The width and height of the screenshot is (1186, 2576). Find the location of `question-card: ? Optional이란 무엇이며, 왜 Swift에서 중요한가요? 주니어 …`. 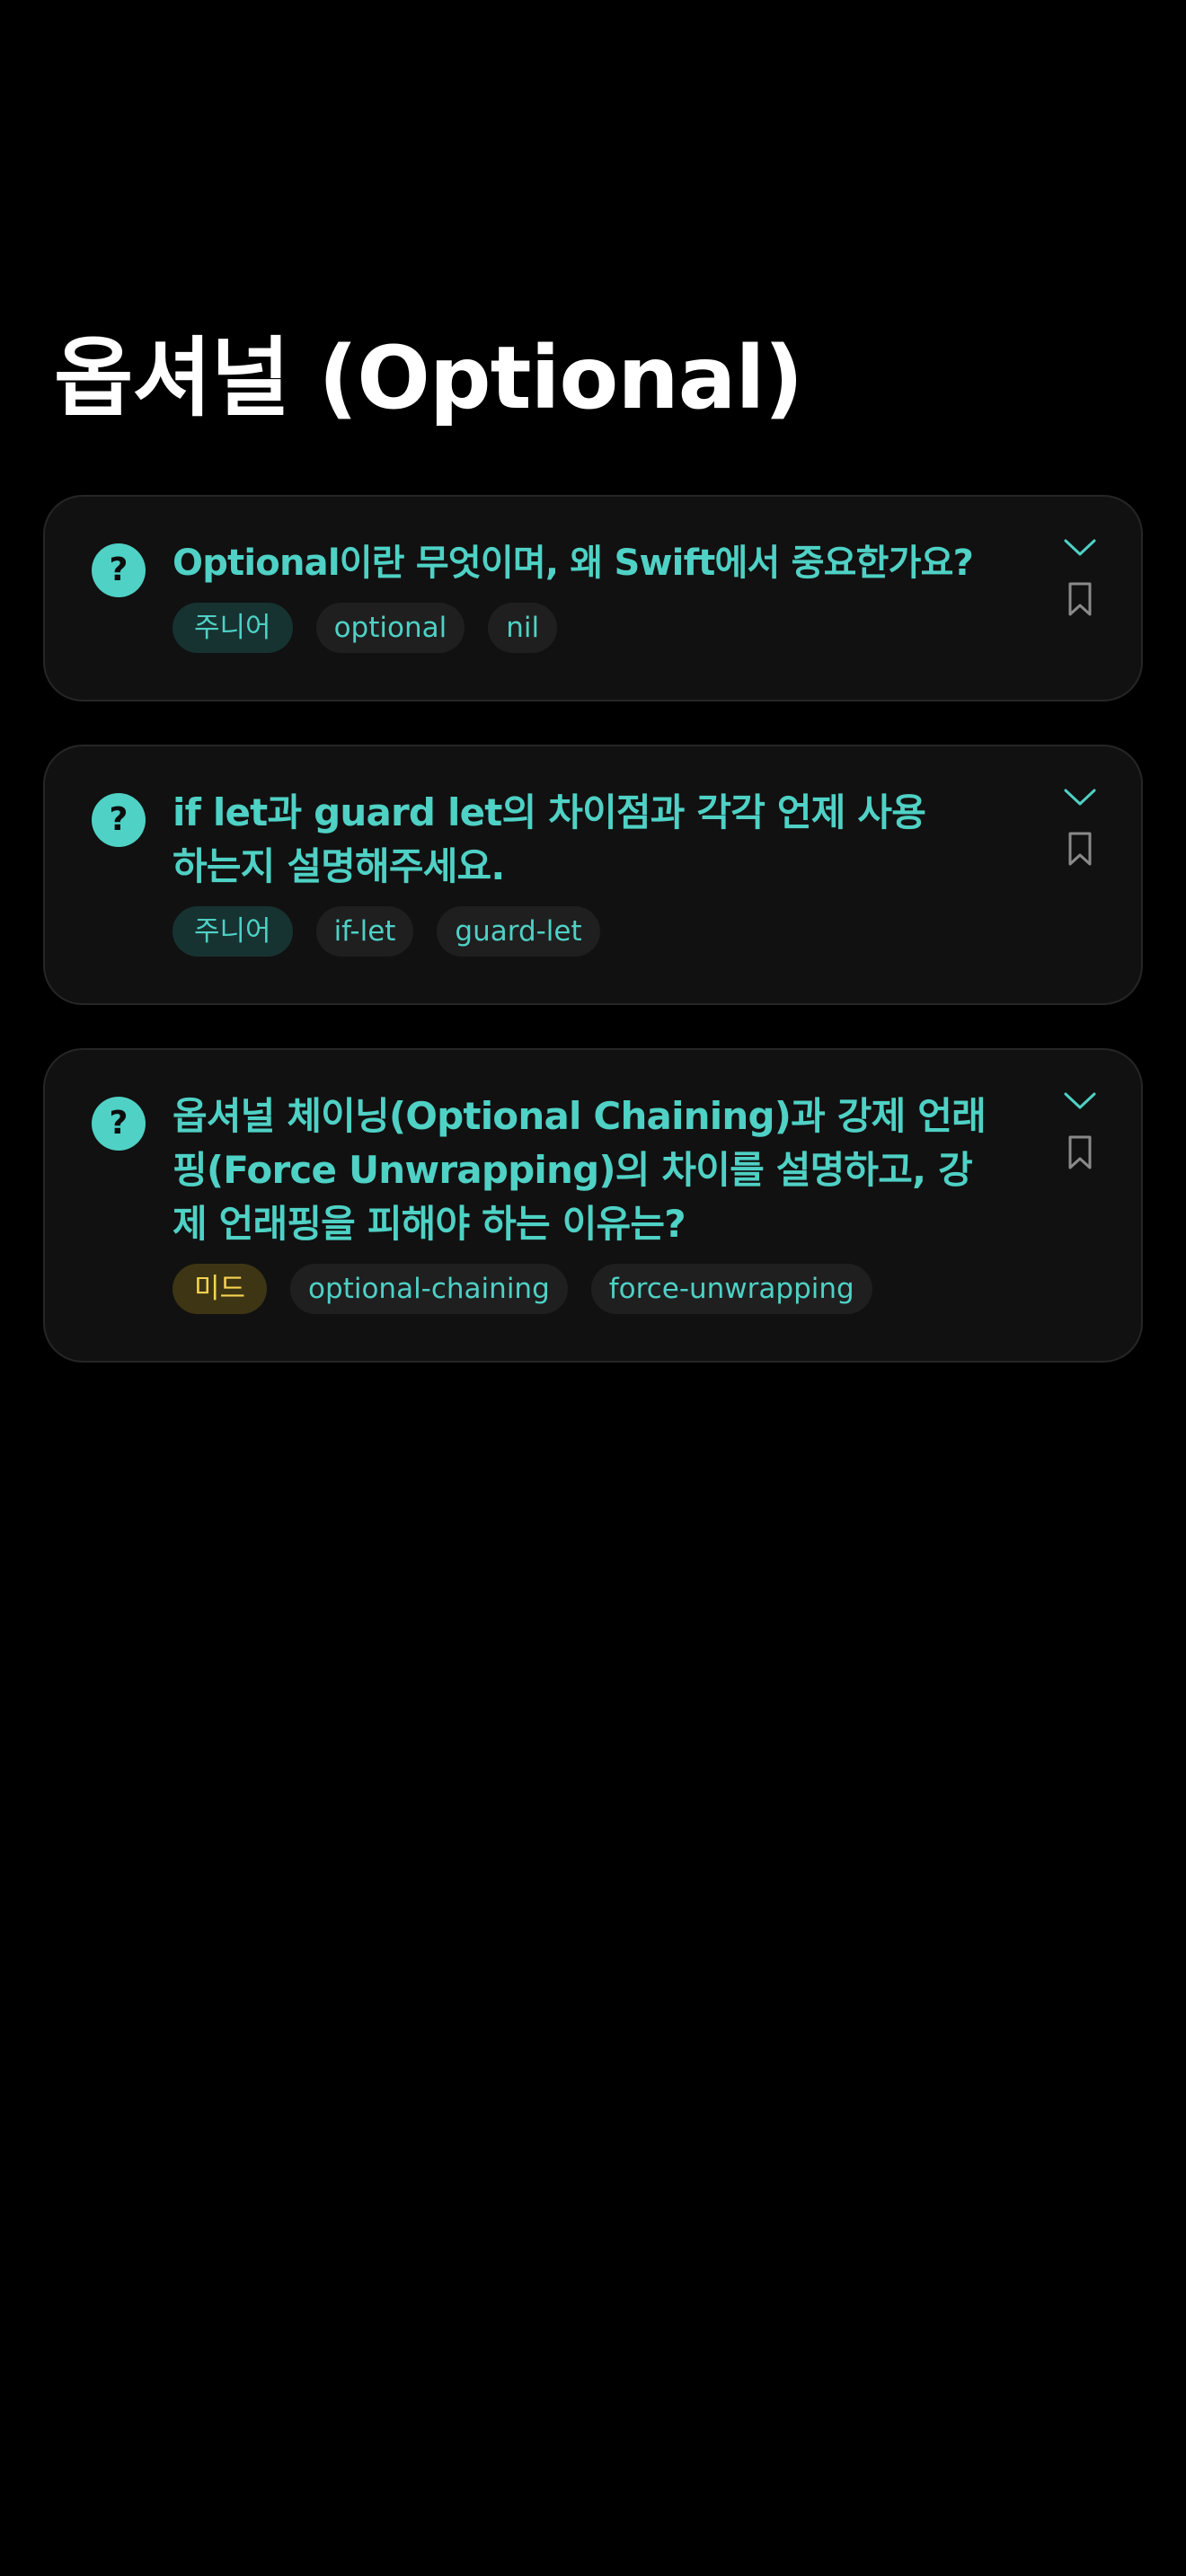

question-card: ? Optional이란 무엇이며, 왜 Swift에서 중요한가요? 주니어 … is located at coordinates (593, 598).